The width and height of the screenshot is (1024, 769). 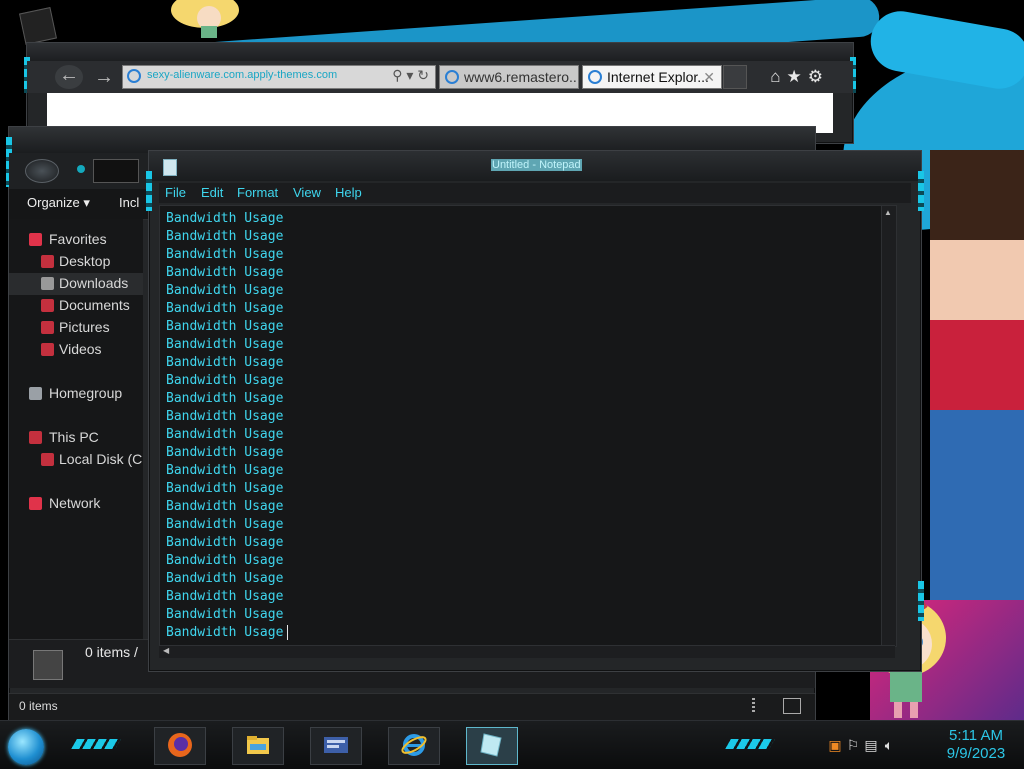 What do you see at coordinates (835, 745) in the screenshot?
I see `sublime-icon: ▣` at bounding box center [835, 745].